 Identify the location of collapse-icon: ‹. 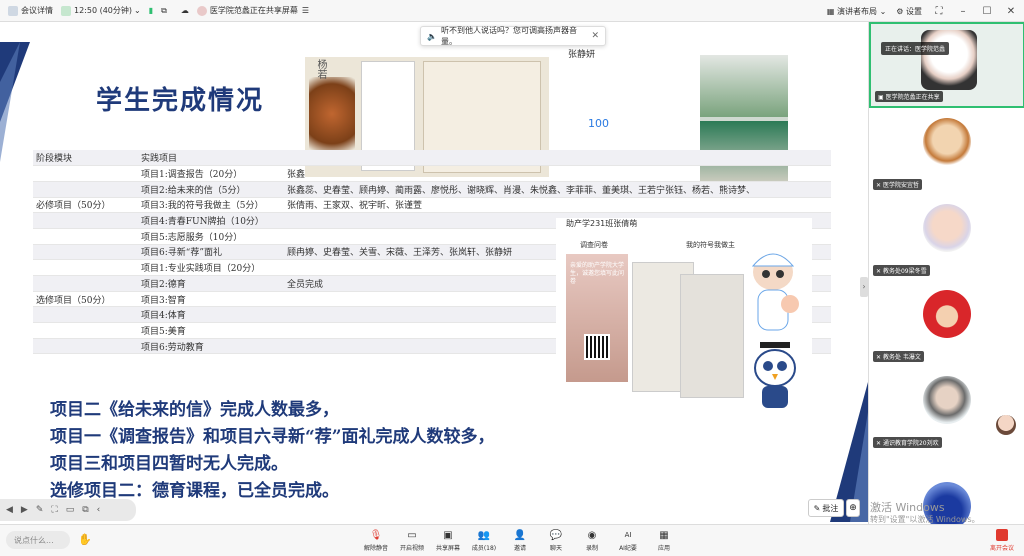
(99, 510).